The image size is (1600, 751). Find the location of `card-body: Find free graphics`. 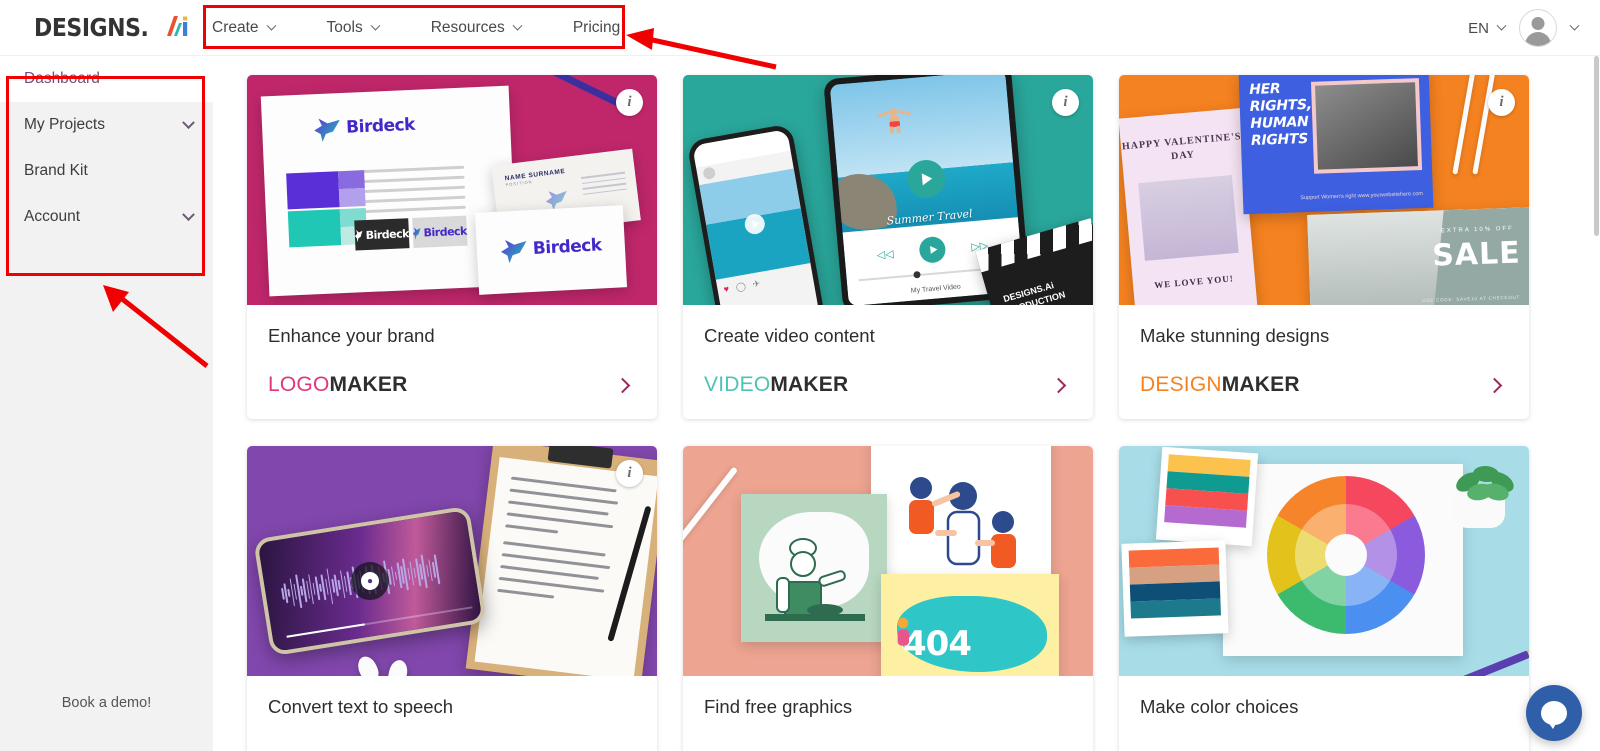

card-body: Find free graphics is located at coordinates (888, 713).